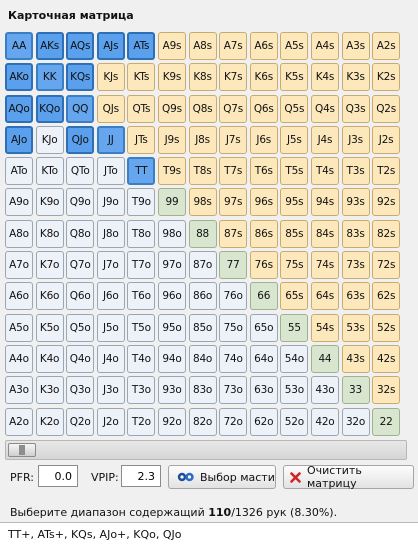 The image size is (418, 545). Describe the element at coordinates (324, 139) in the screenshot. I see `hand-cell-J4s: J4s` at that location.